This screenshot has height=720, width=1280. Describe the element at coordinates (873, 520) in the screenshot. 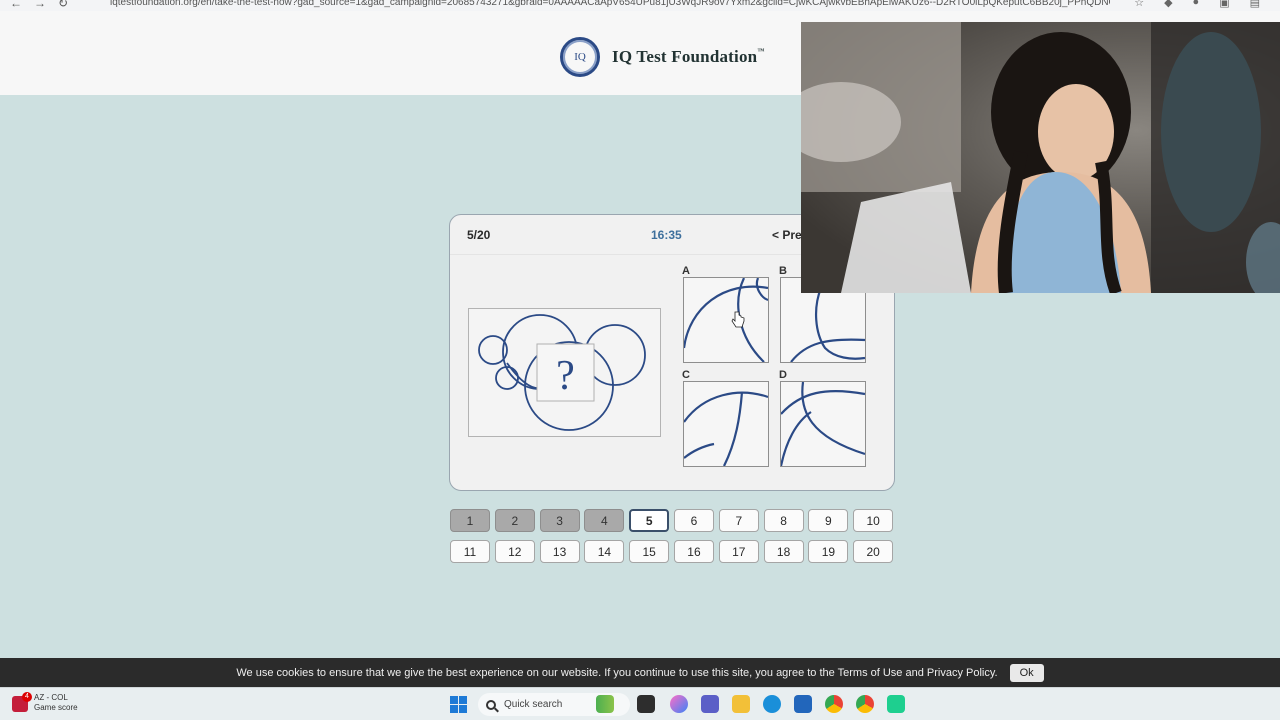

I see `page-button-10: 10` at that location.